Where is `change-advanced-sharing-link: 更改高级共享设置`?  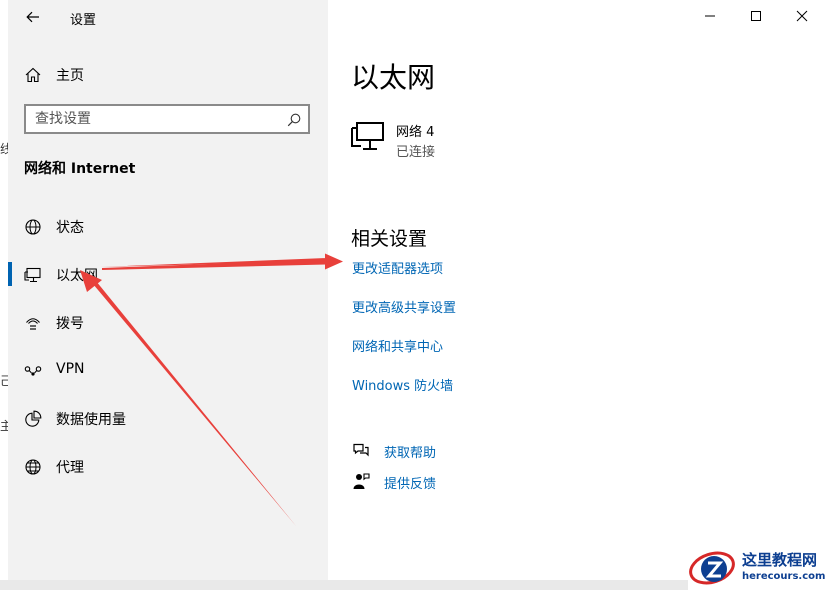 change-advanced-sharing-link: 更改高级共享设置 is located at coordinates (404, 306).